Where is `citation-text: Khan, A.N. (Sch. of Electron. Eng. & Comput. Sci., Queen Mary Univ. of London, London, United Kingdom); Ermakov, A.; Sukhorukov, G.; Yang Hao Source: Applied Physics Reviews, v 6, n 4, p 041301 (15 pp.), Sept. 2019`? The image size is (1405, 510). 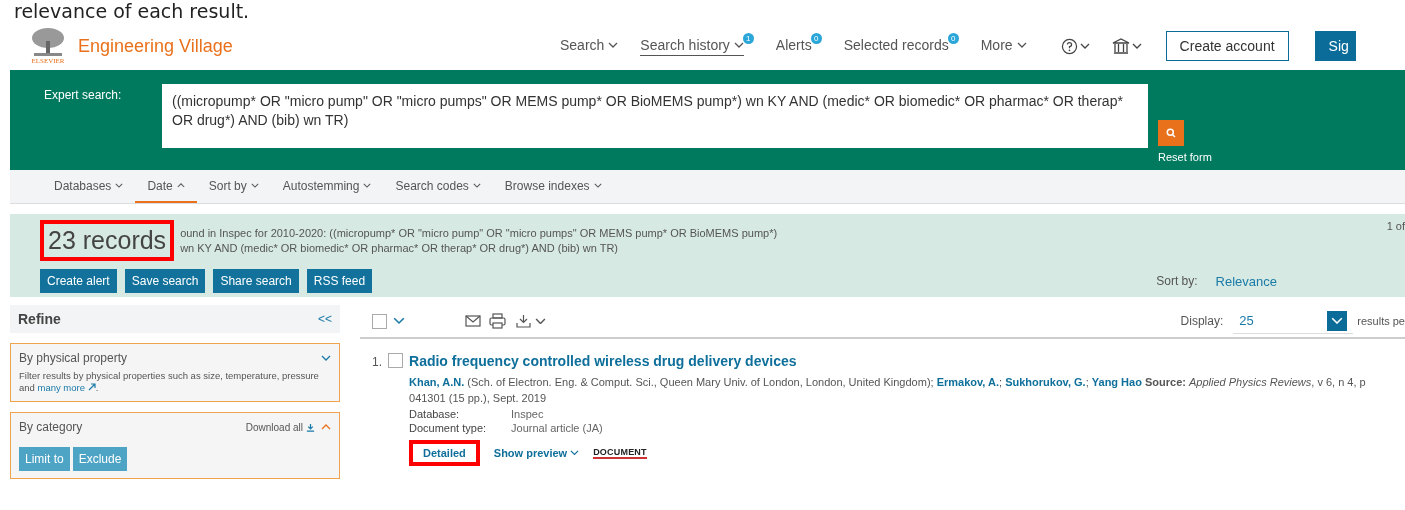 citation-text: Khan, A.N. (Sch. of Electron. Eng. & Comput. Sci., Queen Mary Univ. of London, London, United Kingdom); Ermakov, A.; Sukhorukov, G.; Yang Hao Source: Applied Physics Reviews, v 6, n 4, p 041301 (15 pp.), Sept. 2019 is located at coordinates (888, 390).